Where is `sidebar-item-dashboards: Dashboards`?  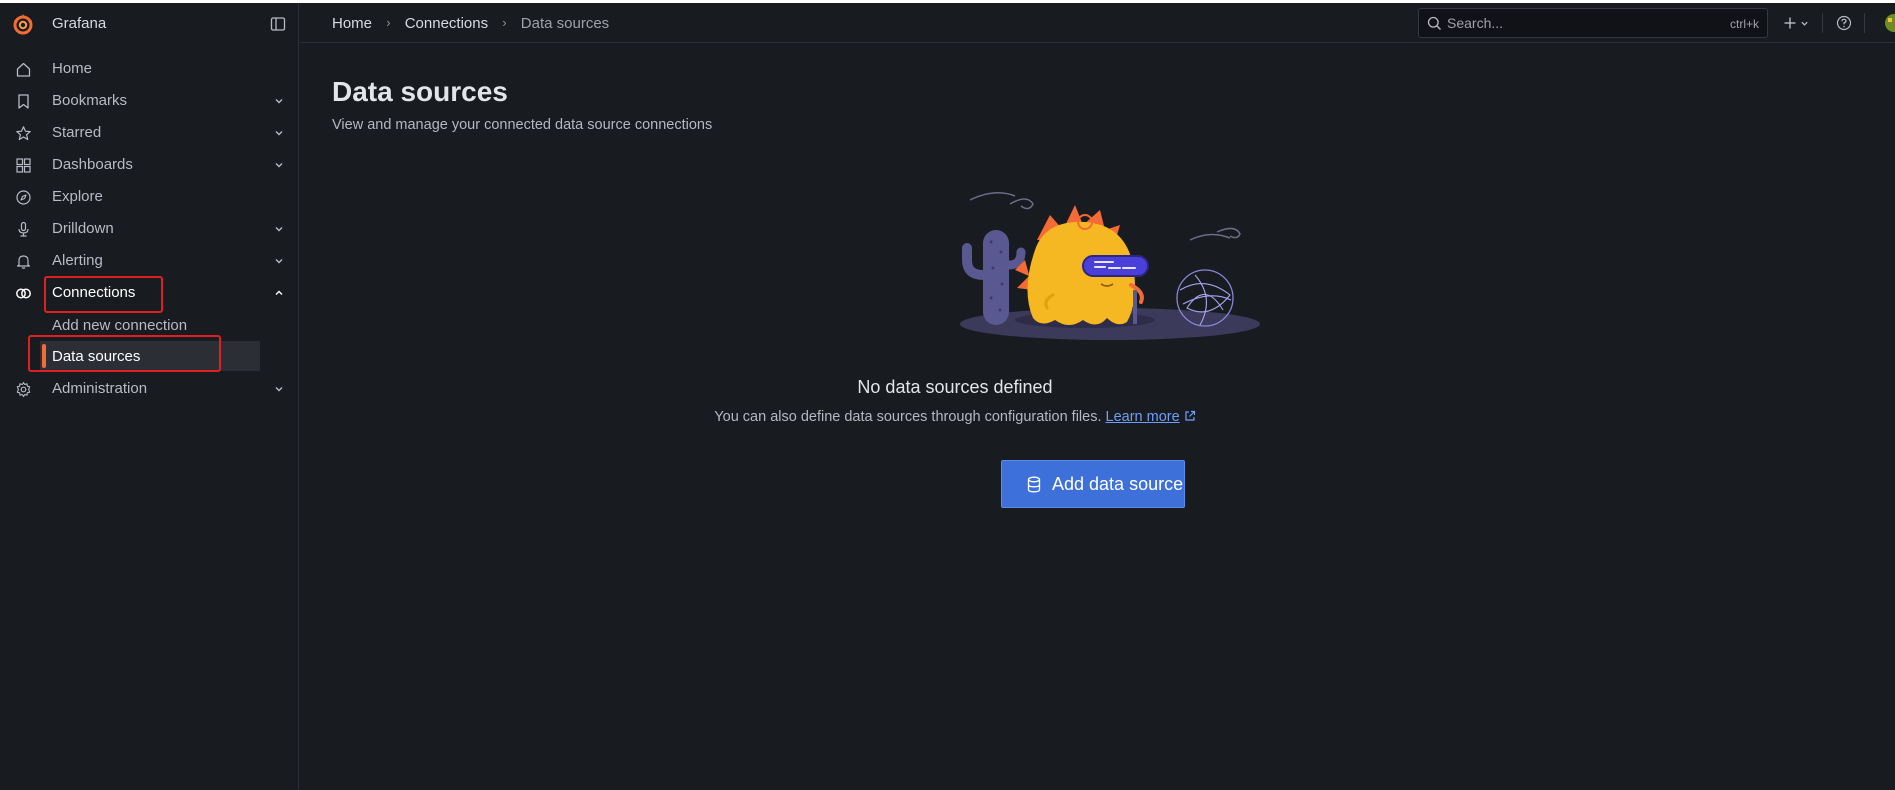 sidebar-item-dashboards: Dashboards is located at coordinates (149, 165).